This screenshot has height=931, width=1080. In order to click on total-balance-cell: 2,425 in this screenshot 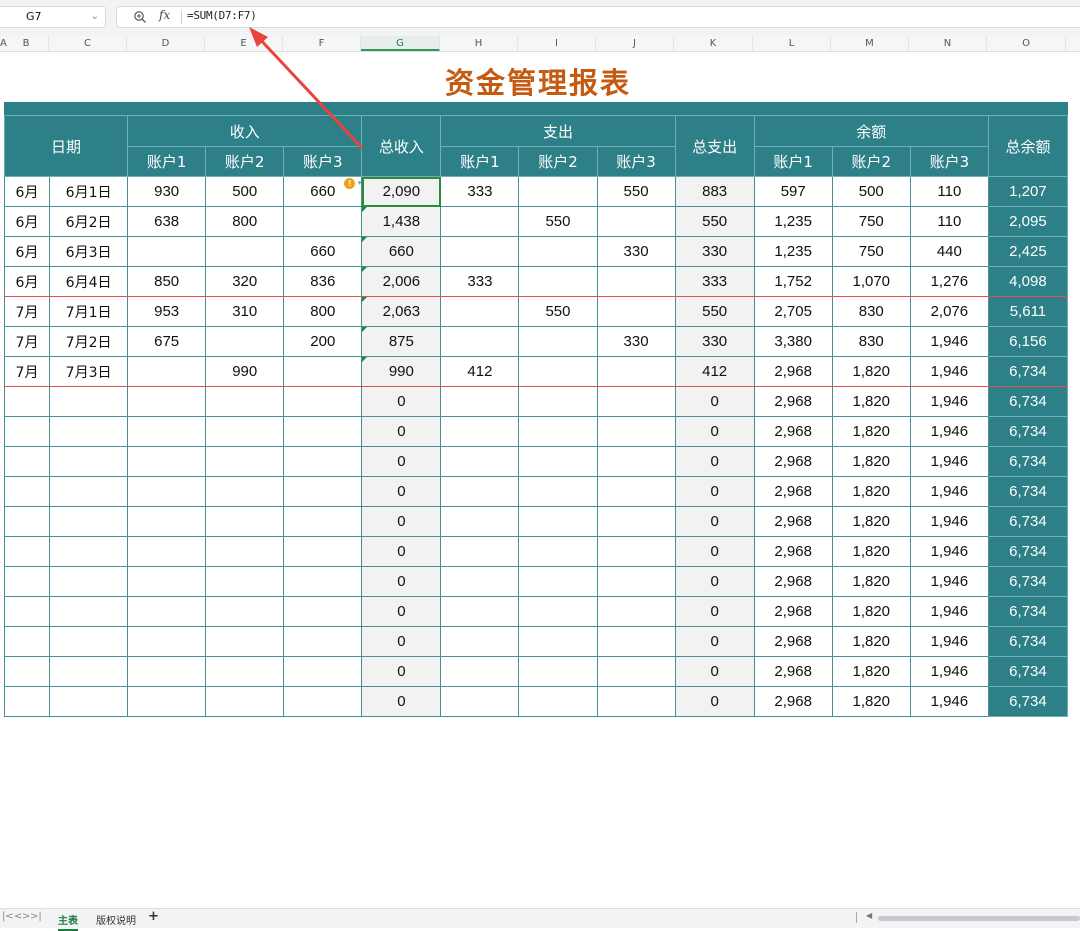, I will do `click(1028, 251)`.